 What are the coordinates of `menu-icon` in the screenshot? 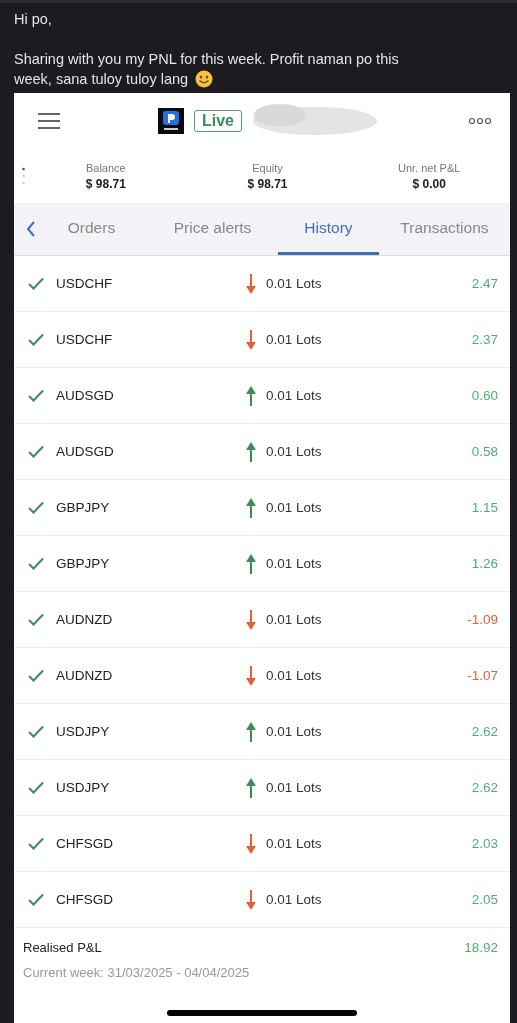 It's located at (49, 121).